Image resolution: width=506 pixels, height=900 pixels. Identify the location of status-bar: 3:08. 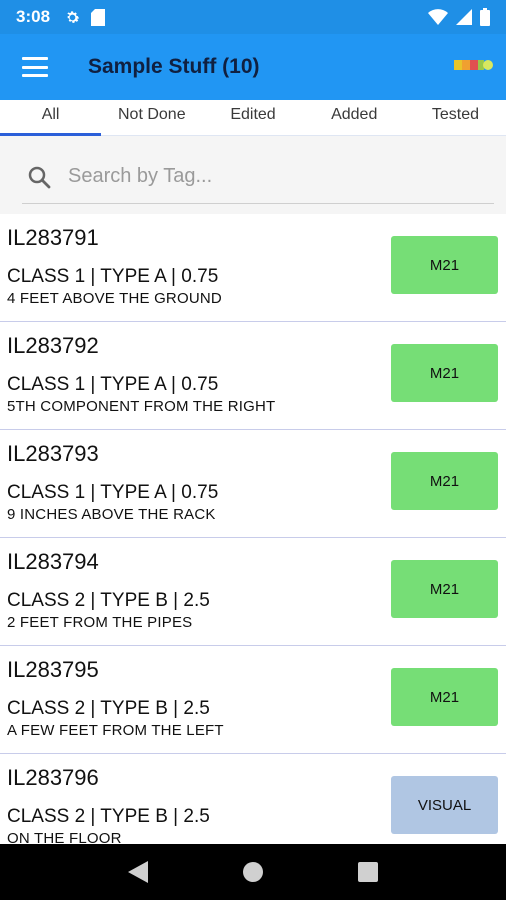
(253, 17).